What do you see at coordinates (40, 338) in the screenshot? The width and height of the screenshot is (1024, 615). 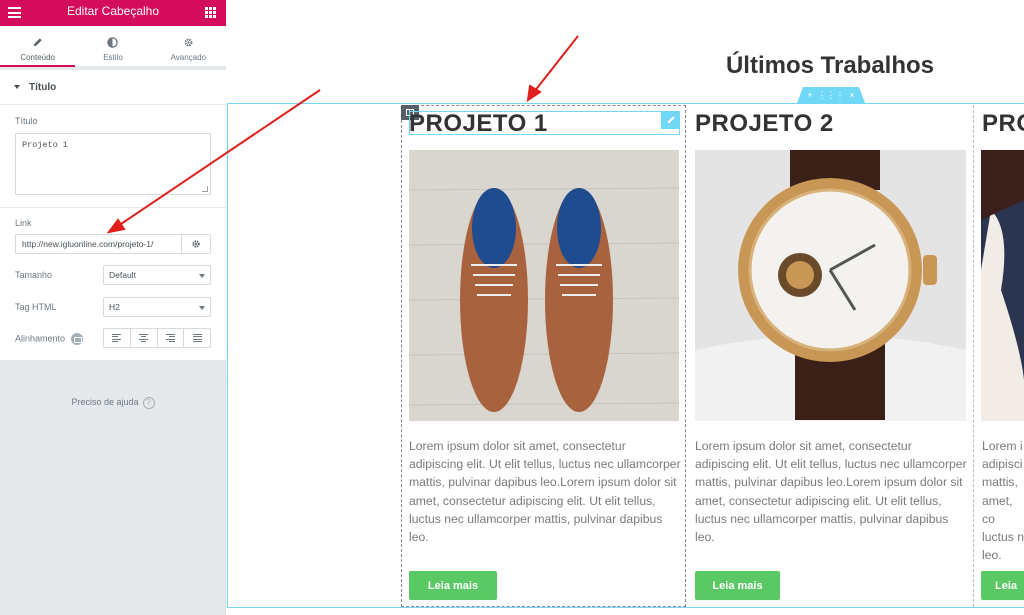 I see `alignment-label-text: Alinhamento` at bounding box center [40, 338].